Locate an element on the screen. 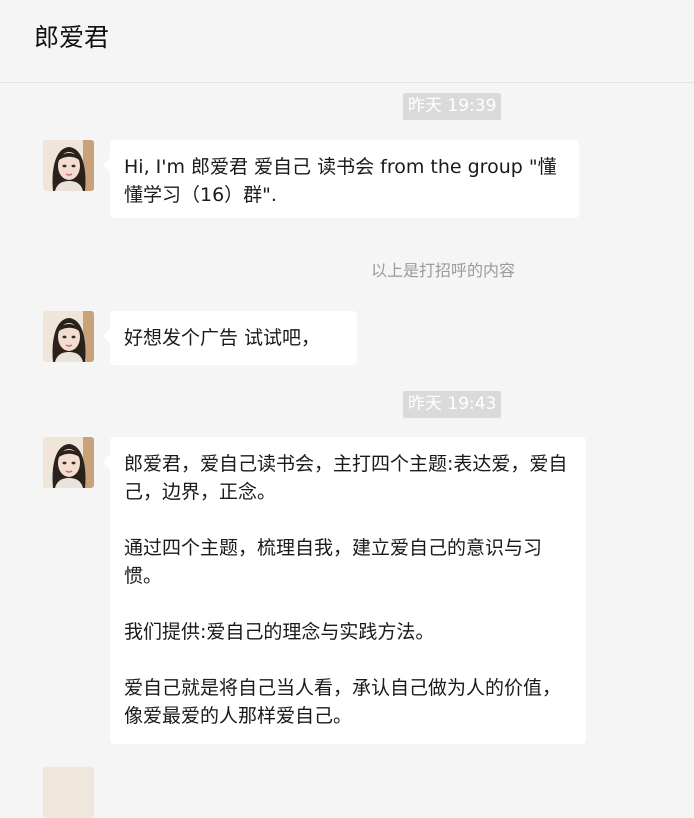 The width and height of the screenshot is (694, 818). message-paragraph: 我们提供:爱自己的理念与实践方法。 is located at coordinates (279, 632).